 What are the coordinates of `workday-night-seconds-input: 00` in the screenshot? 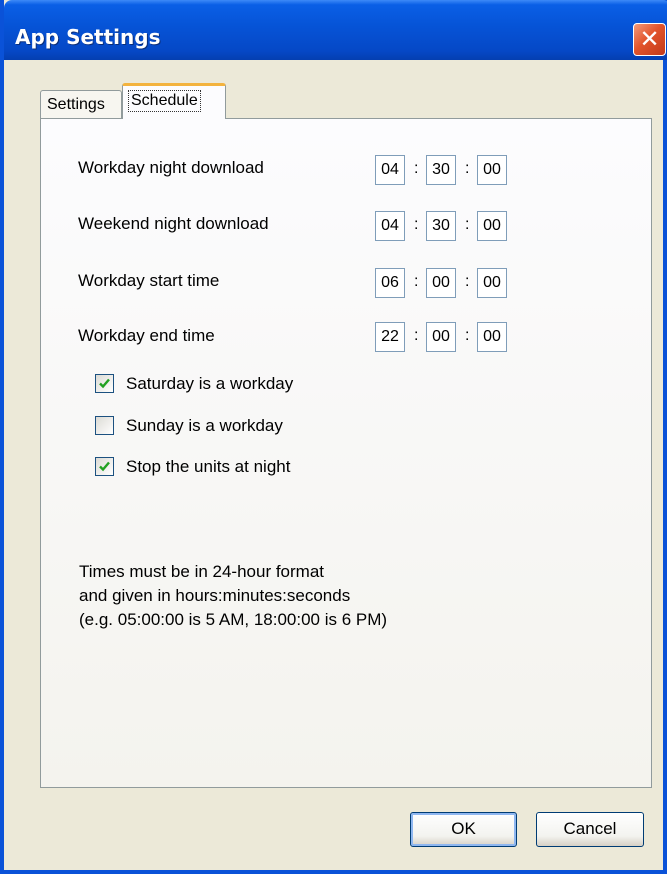 It's located at (492, 170).